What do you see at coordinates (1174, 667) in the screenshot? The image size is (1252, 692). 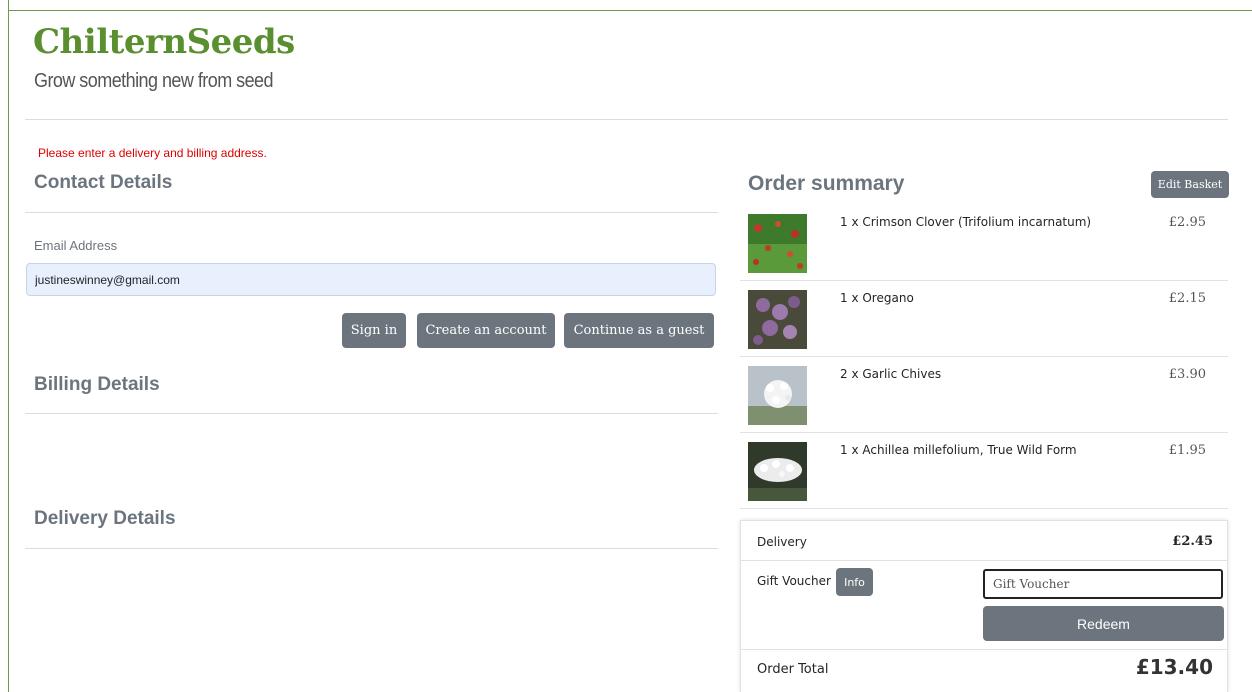 I see `order-total-value: £13.40` at bounding box center [1174, 667].